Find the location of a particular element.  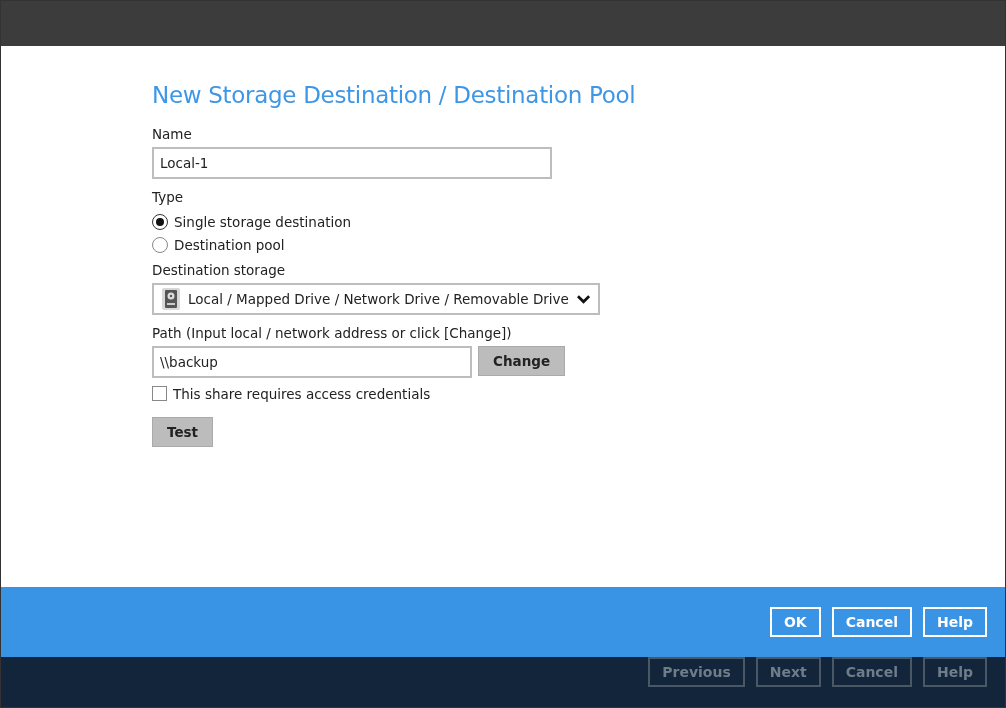

change-button: Change is located at coordinates (522, 361).